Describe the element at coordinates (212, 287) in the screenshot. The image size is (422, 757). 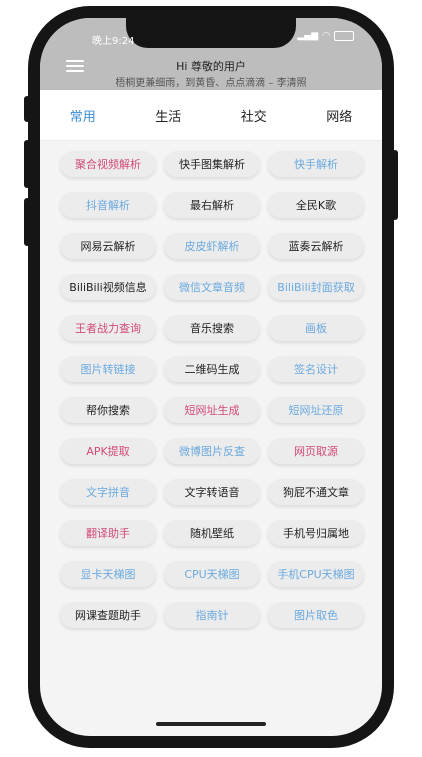
I see `tool-button: 微信文章音频` at that location.